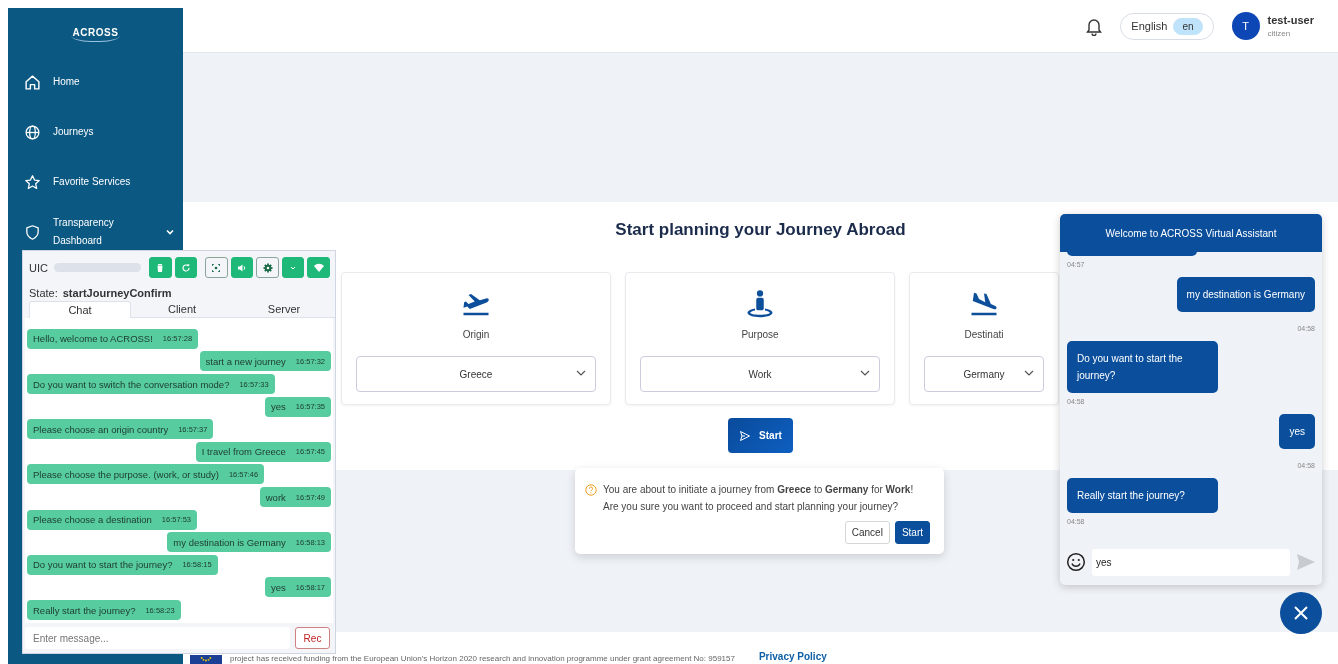 The image size is (1338, 664). Describe the element at coordinates (32, 232) in the screenshot. I see `shield-icon` at that location.